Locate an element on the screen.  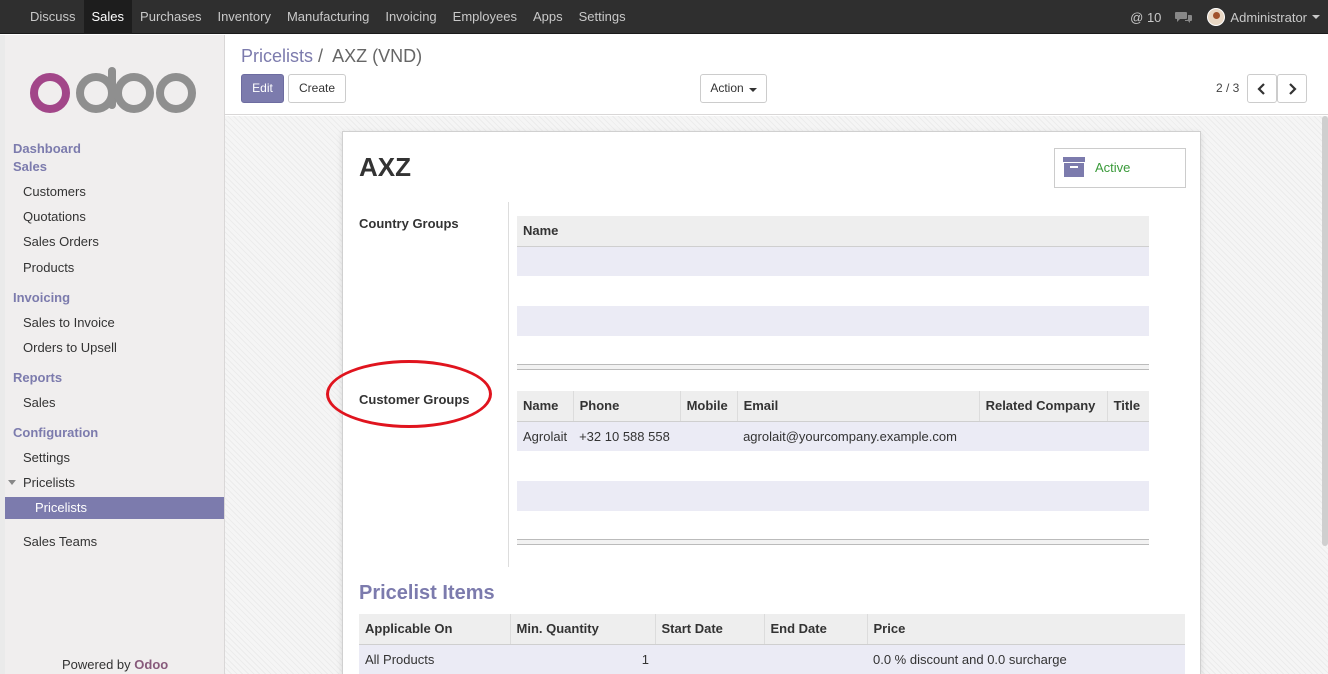
powered-by-brand: Odoo is located at coordinates (151, 664).